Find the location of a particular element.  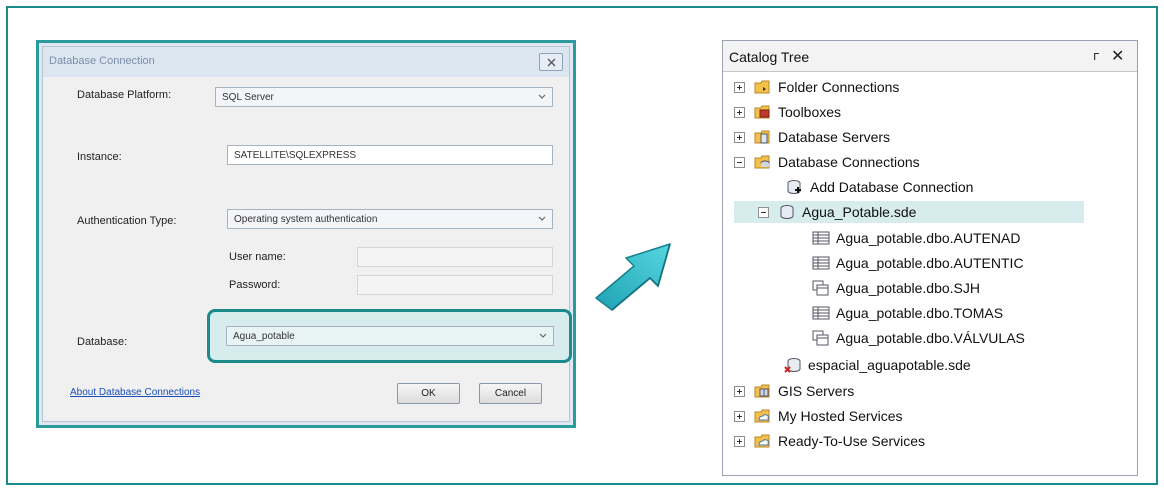

database-select: Agua_potable is located at coordinates (390, 336).